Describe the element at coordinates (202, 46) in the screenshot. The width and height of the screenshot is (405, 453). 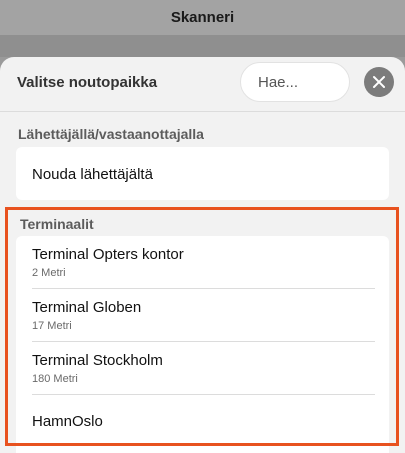
I see `backdrop-overlay` at that location.